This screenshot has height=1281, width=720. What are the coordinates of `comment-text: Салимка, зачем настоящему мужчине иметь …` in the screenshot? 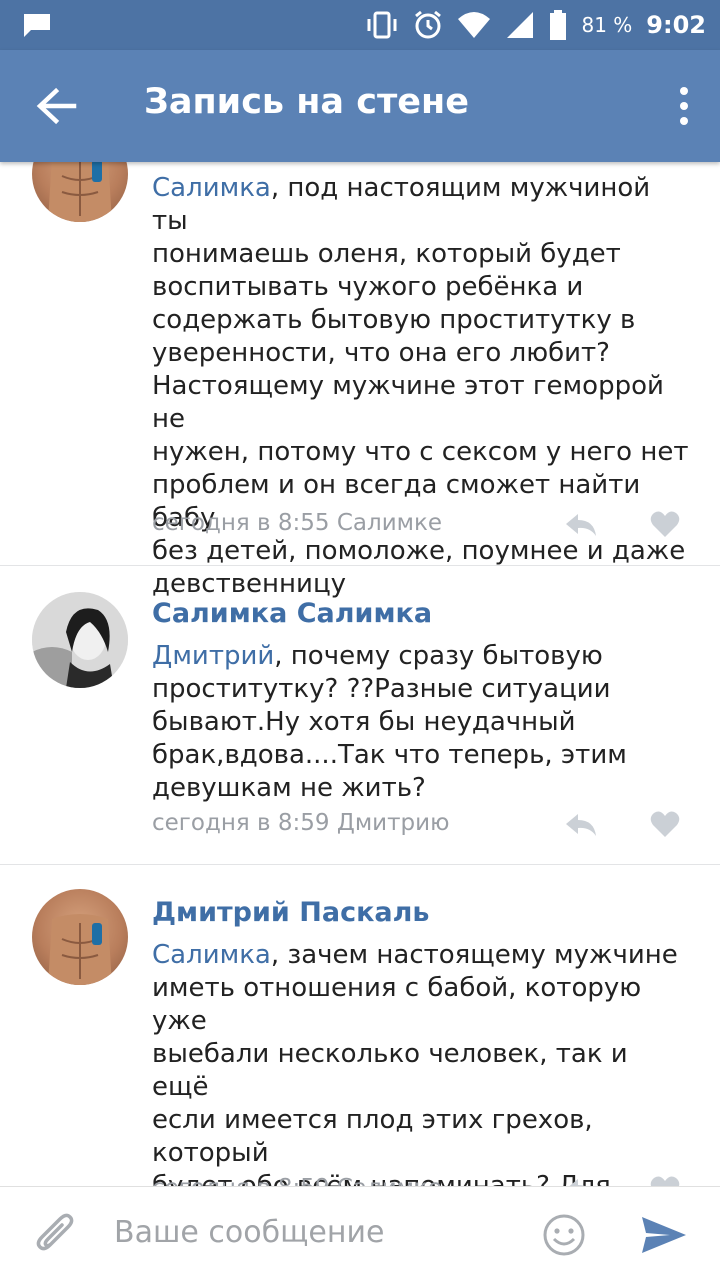 It's located at (415, 1063).